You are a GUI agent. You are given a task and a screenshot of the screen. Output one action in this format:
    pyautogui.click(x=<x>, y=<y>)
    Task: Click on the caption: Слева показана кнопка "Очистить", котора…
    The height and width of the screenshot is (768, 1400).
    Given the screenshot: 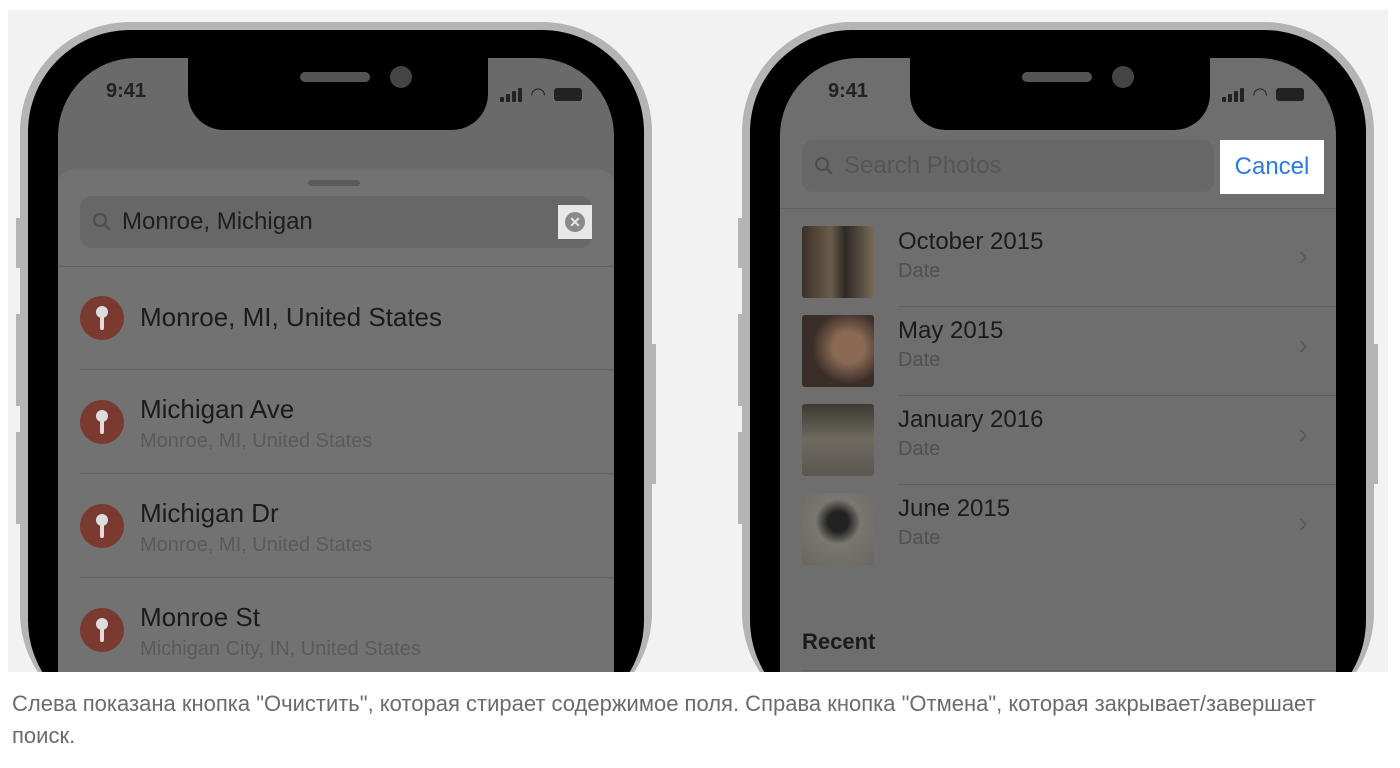 What is the action you would take?
    pyautogui.click(x=664, y=719)
    